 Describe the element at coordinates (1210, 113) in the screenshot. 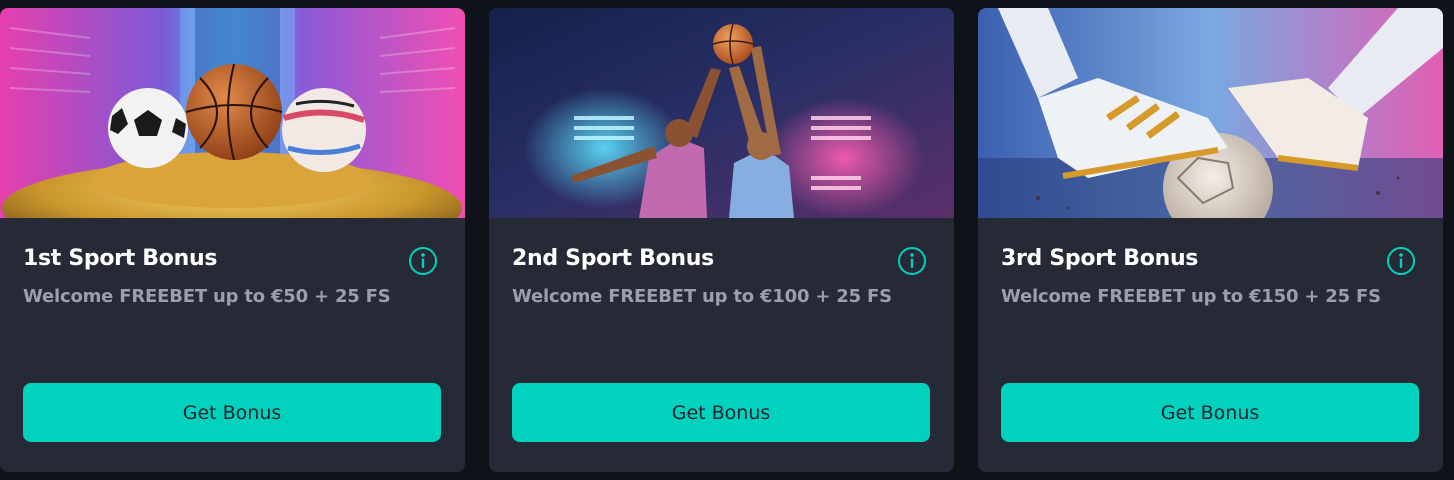

I see `bonus-image-football-boots` at that location.